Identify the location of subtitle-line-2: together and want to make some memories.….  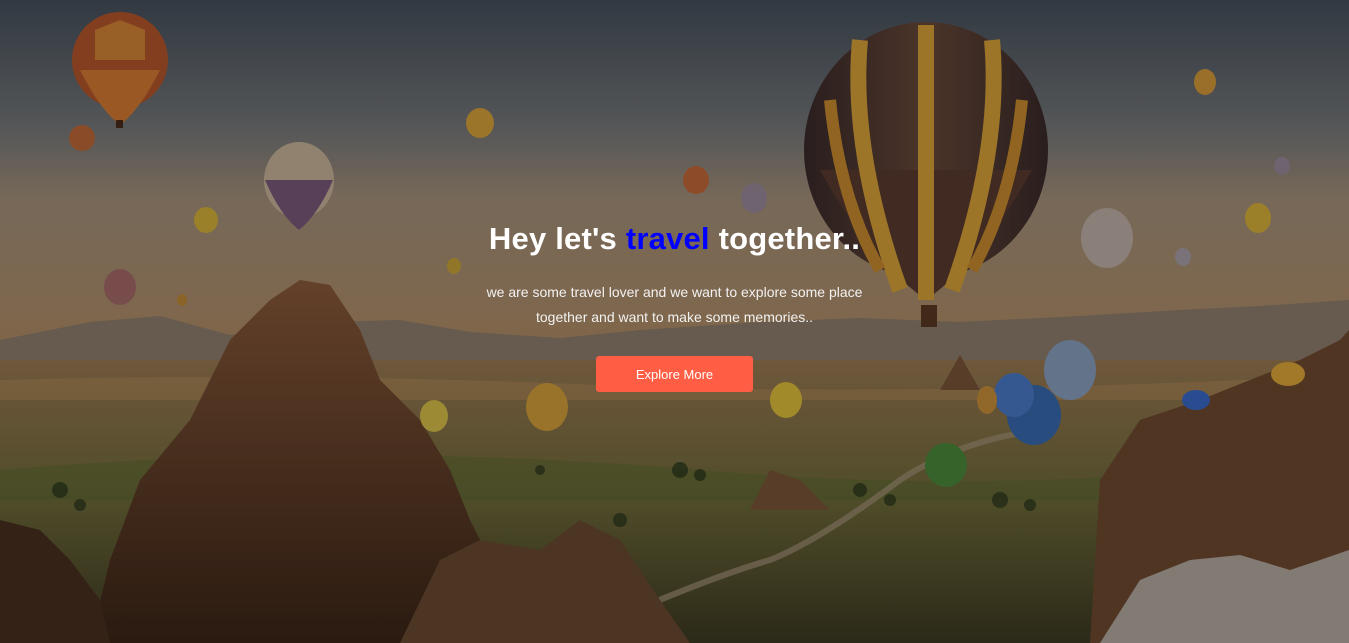
(674, 317).